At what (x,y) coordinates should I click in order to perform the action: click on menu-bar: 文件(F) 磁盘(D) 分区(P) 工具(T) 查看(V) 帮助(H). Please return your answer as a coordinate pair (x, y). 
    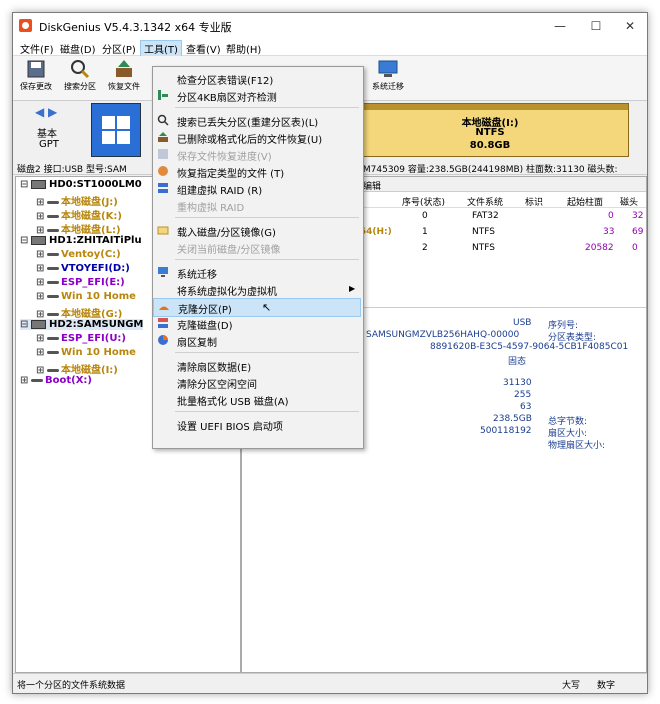
    Looking at the image, I should click on (330, 48).